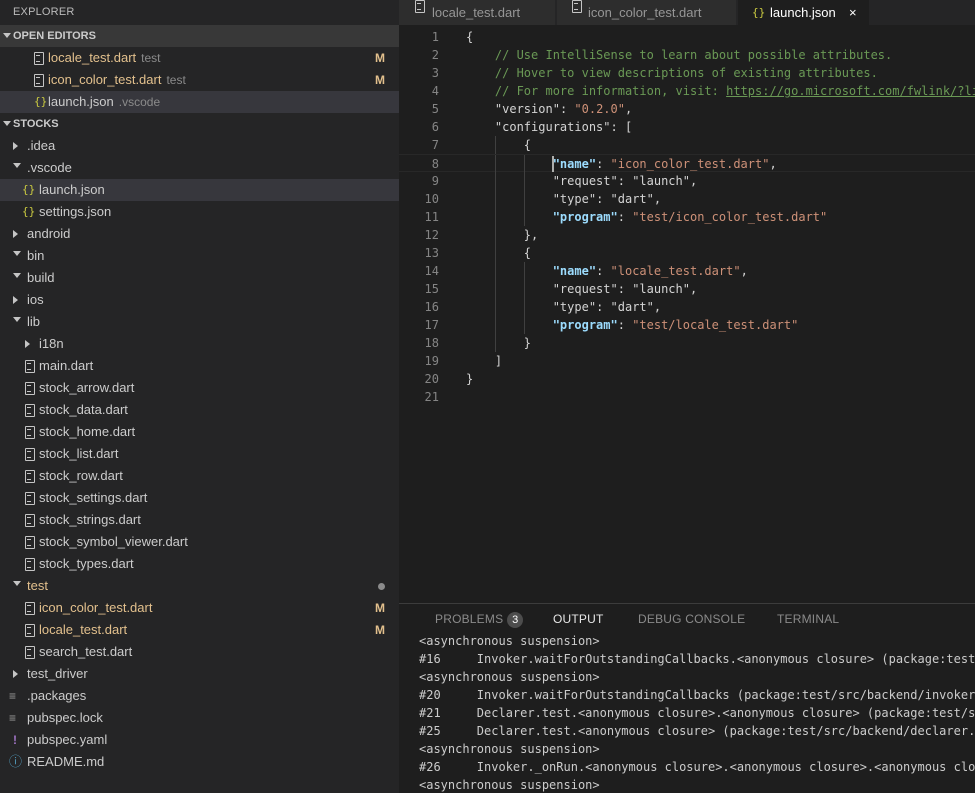 This screenshot has height=793, width=975. Describe the element at coordinates (199, 124) in the screenshot. I see `project-header: STOCKS` at that location.